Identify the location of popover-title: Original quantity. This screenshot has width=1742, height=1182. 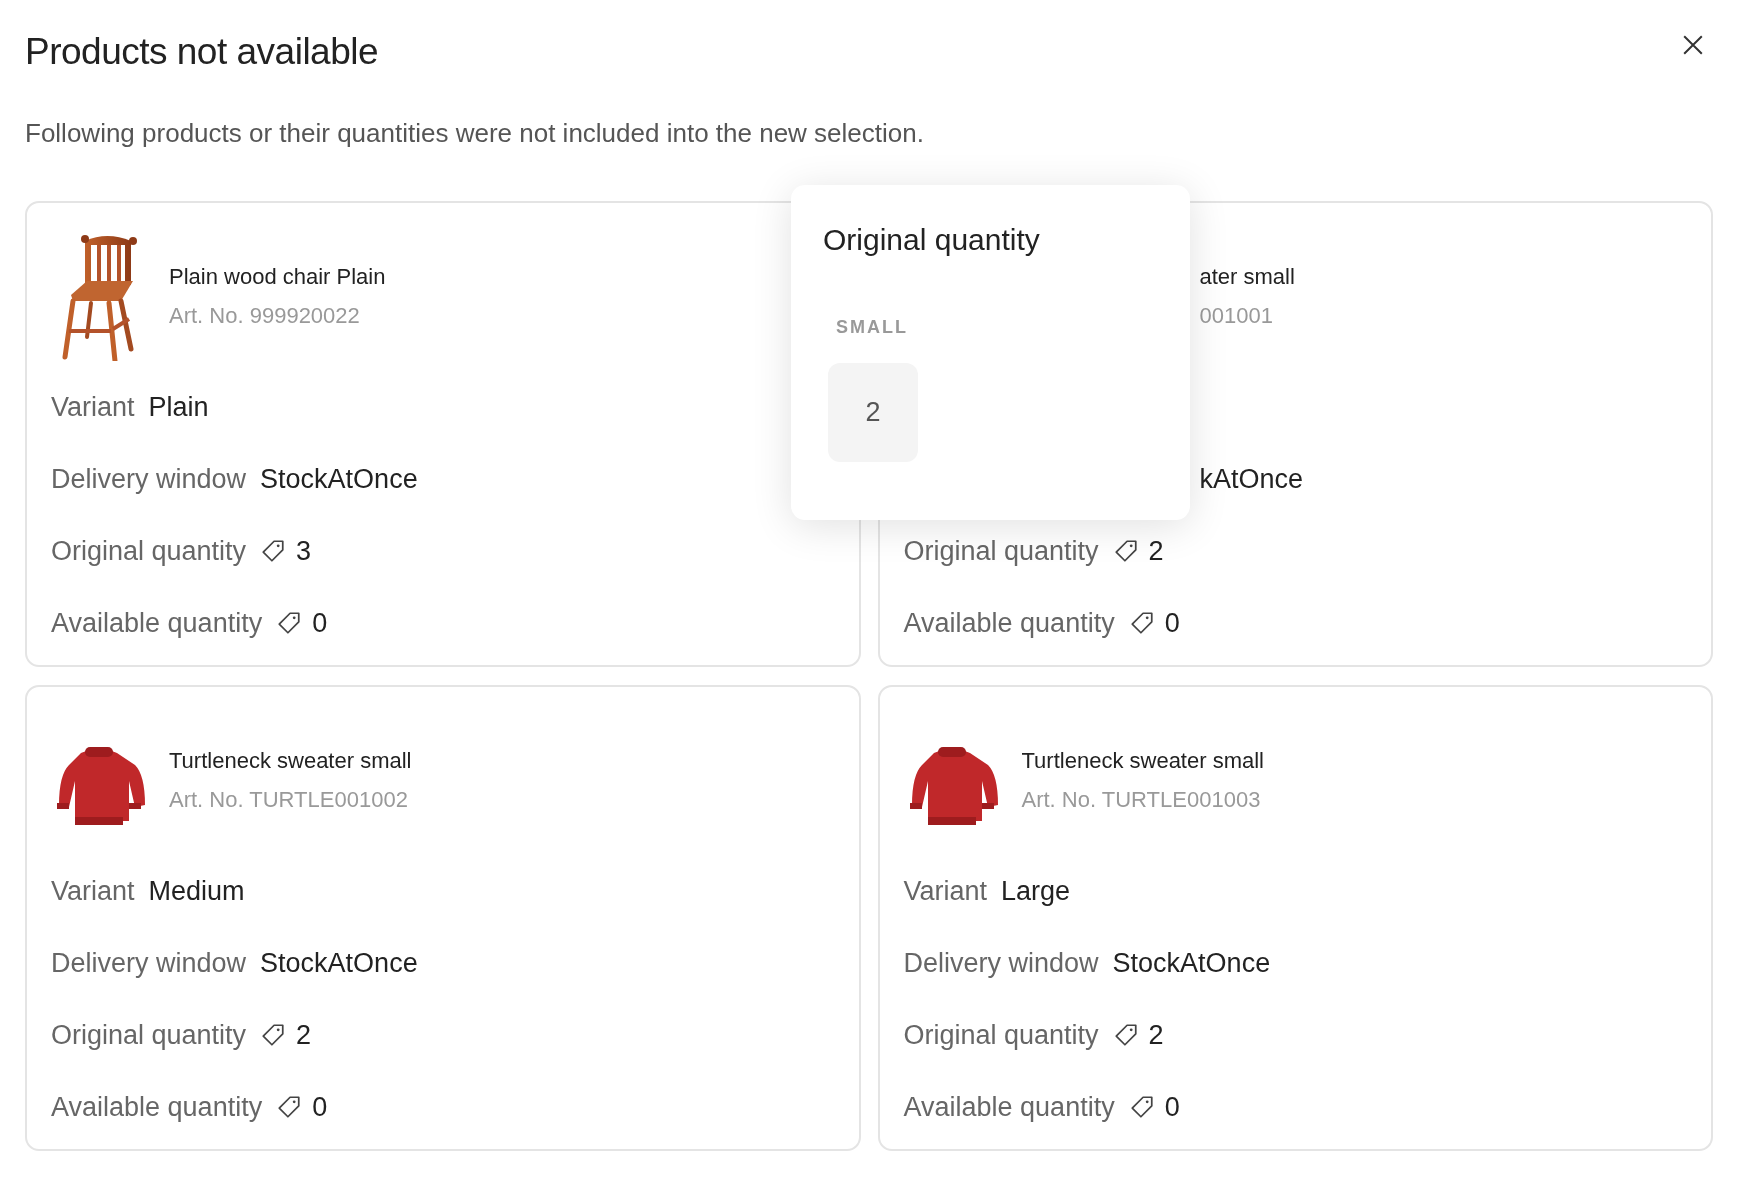
(932, 240).